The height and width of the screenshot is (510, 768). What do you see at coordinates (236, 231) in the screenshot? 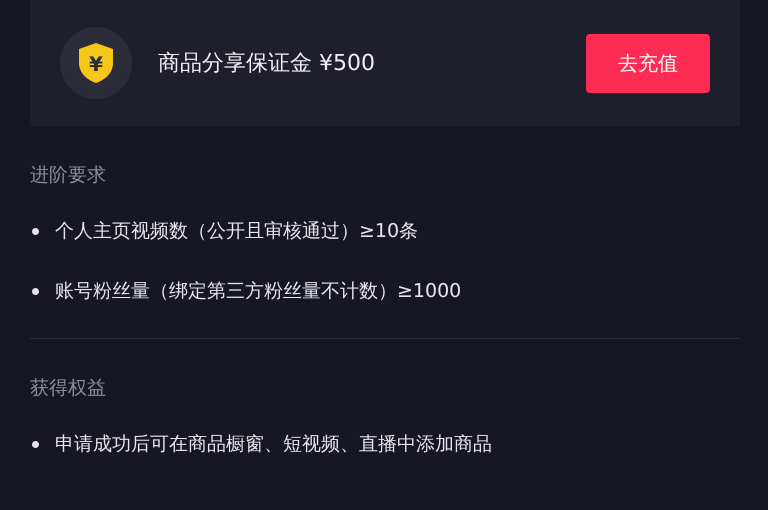
I see `list-item-text: 个人主页视频数（公开且审核通过）≥10条` at bounding box center [236, 231].